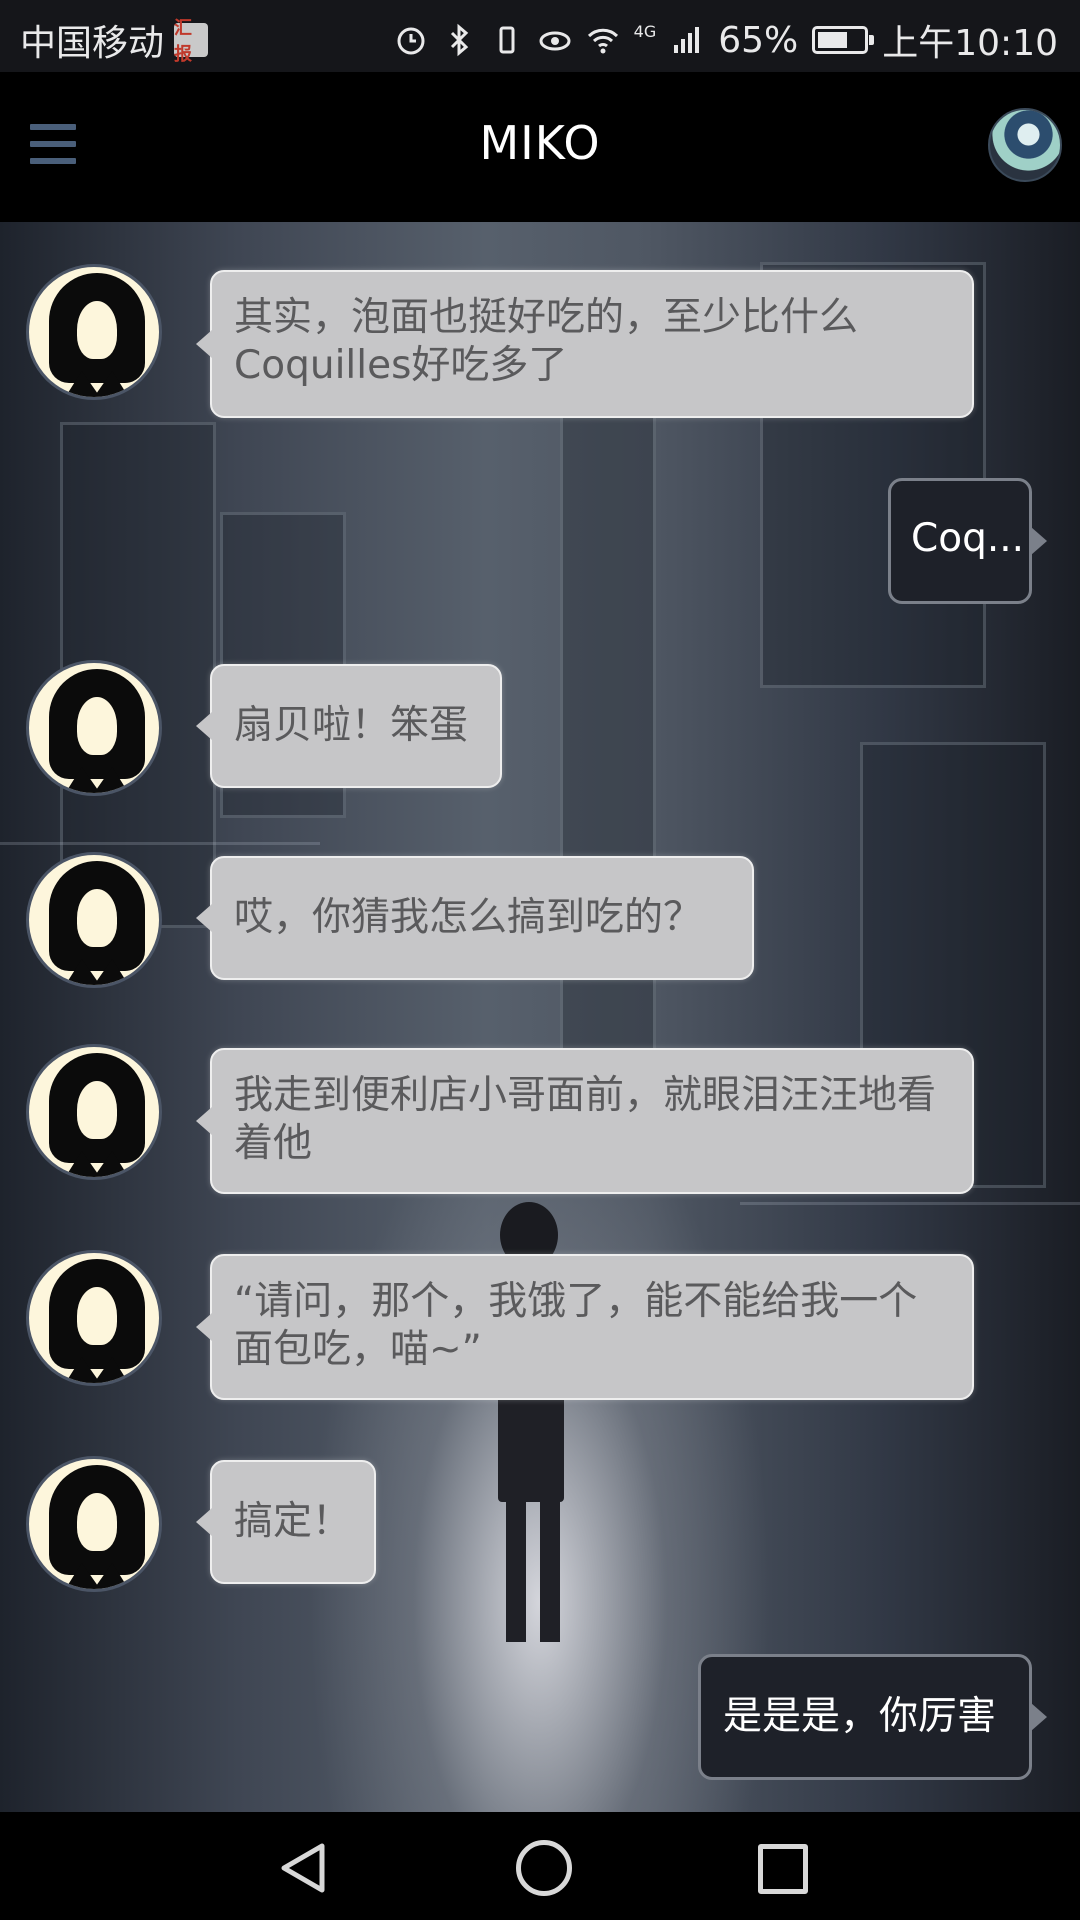  I want to click on app-bar: MIKO, so click(540, 147).